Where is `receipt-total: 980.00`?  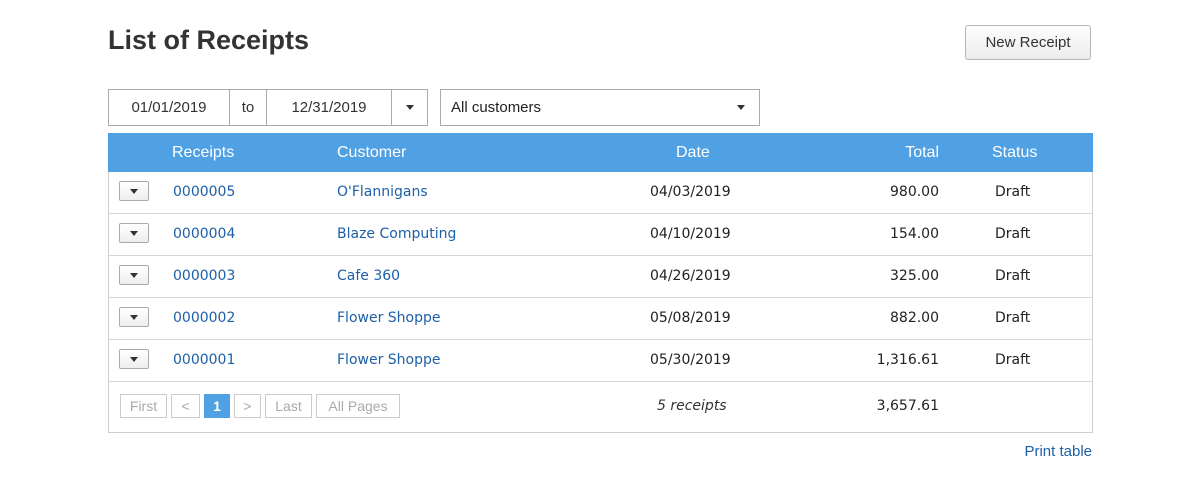
receipt-total: 980.00 is located at coordinates (914, 192).